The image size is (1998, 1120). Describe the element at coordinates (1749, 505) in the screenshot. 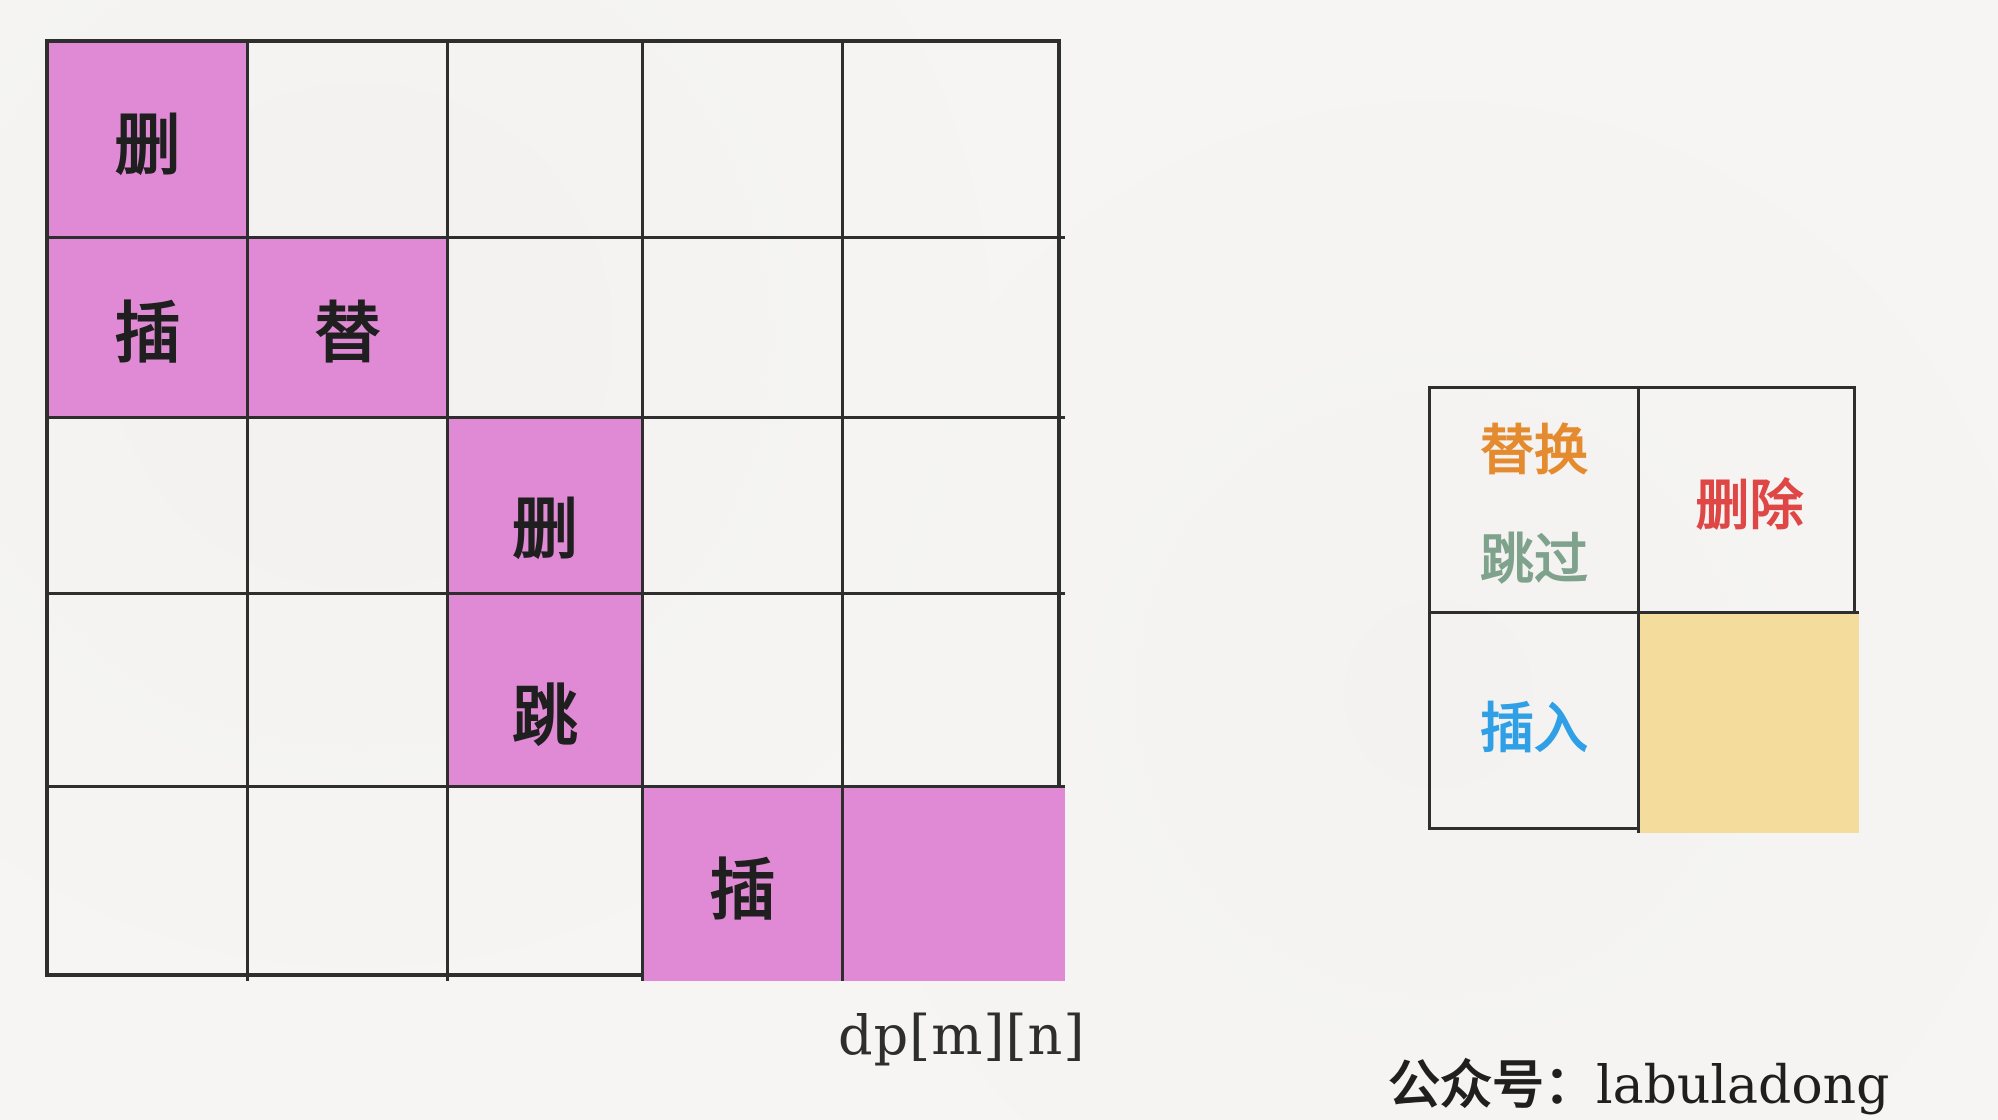

I see `legend-delete-label: 删除` at that location.